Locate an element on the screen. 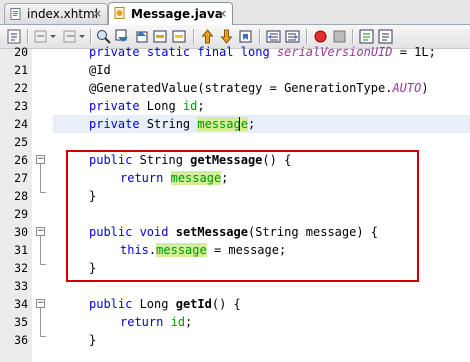 This screenshot has width=470, height=362. code-line: 34 public Long getId() { is located at coordinates (235, 304).